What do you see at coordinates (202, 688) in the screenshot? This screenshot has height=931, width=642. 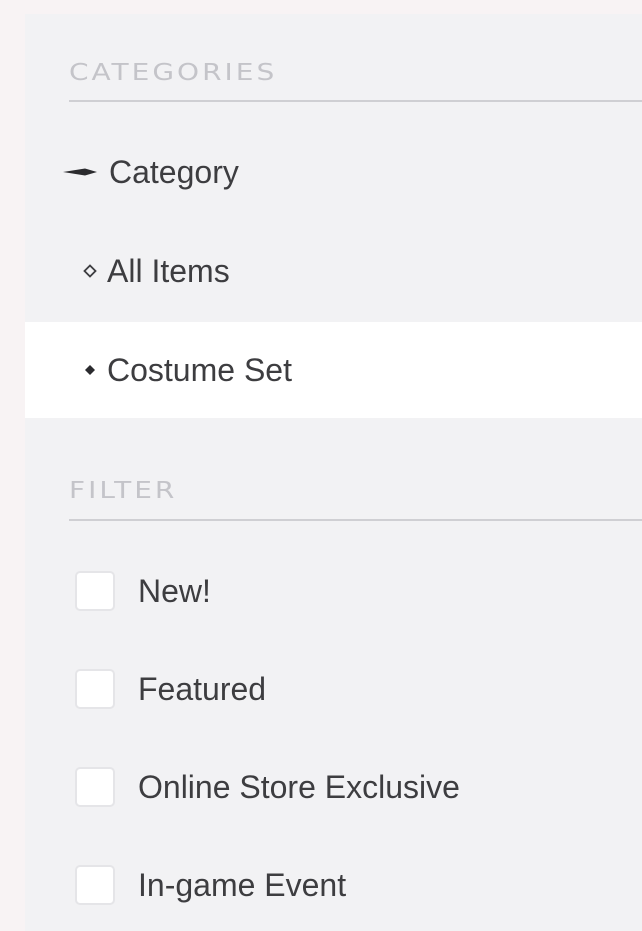 I see `filter-label: Featured` at bounding box center [202, 688].